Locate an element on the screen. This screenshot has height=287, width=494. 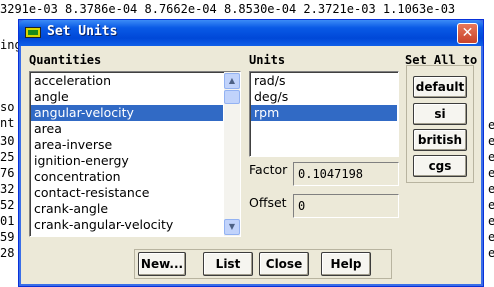
quantity-item: acceleration is located at coordinates (127, 81).